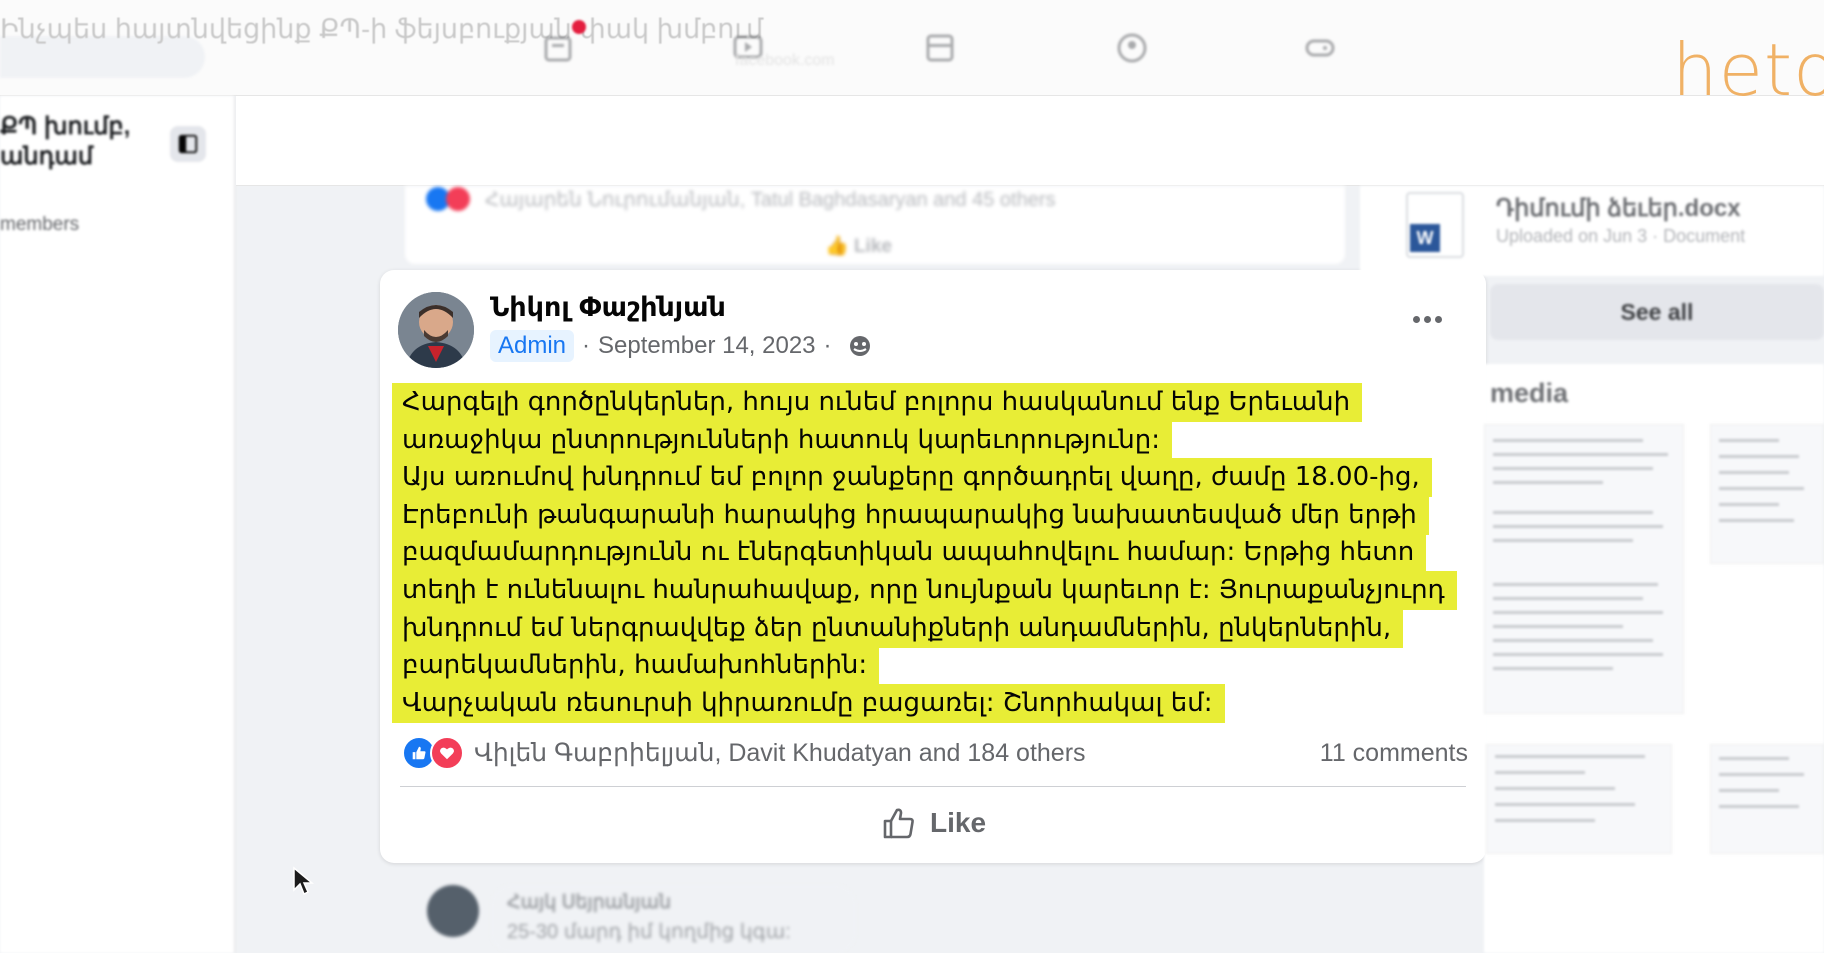  I want to click on comment-bubble: Հայկ Սեյրանյան 25-30 մարդ իմ կողմից կգա:, so click(673, 919).